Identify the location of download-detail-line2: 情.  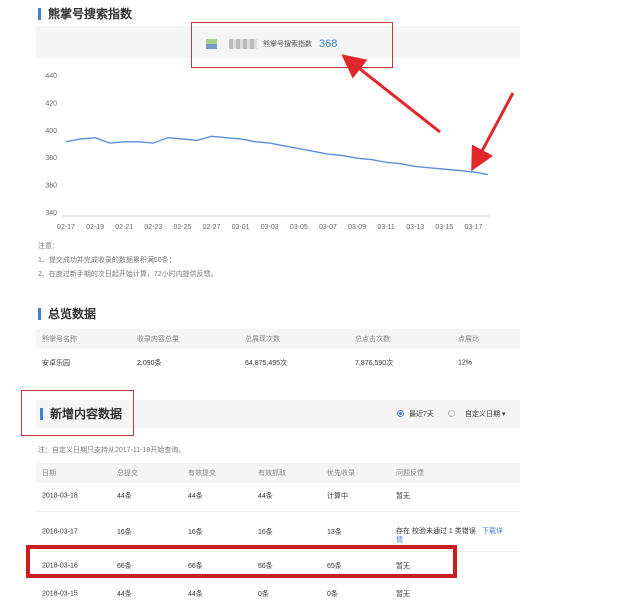
(399, 540).